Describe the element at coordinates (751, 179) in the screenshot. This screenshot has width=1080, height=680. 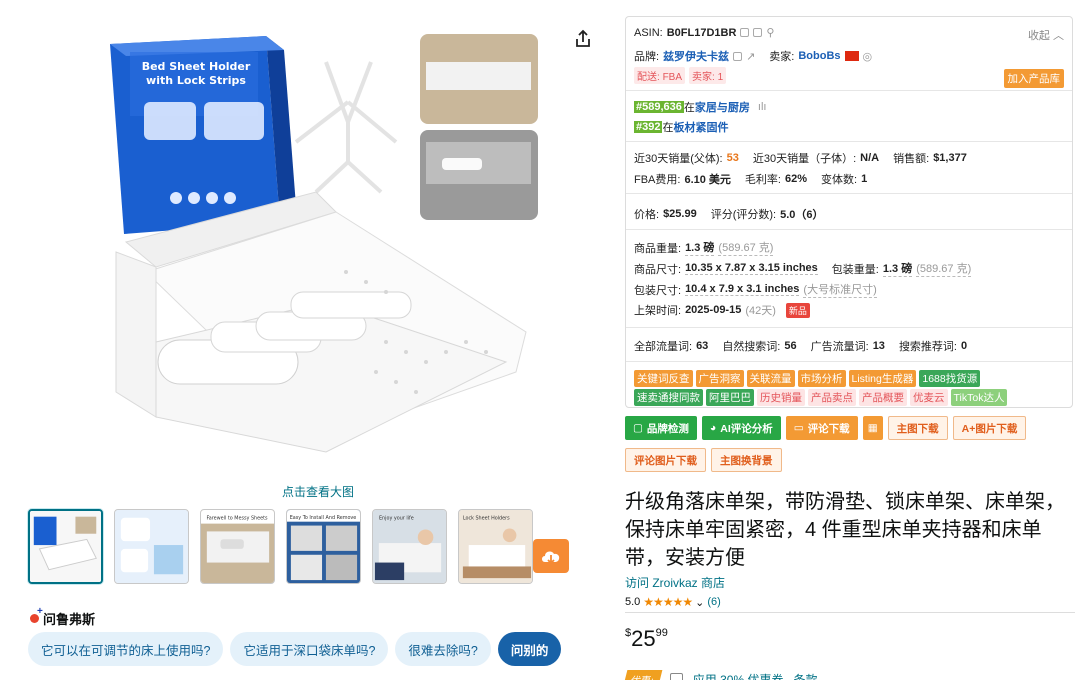
I see `fee-row: FBA费用: 6.10 美元 毛利率: 62% 变体数: 1` at that location.